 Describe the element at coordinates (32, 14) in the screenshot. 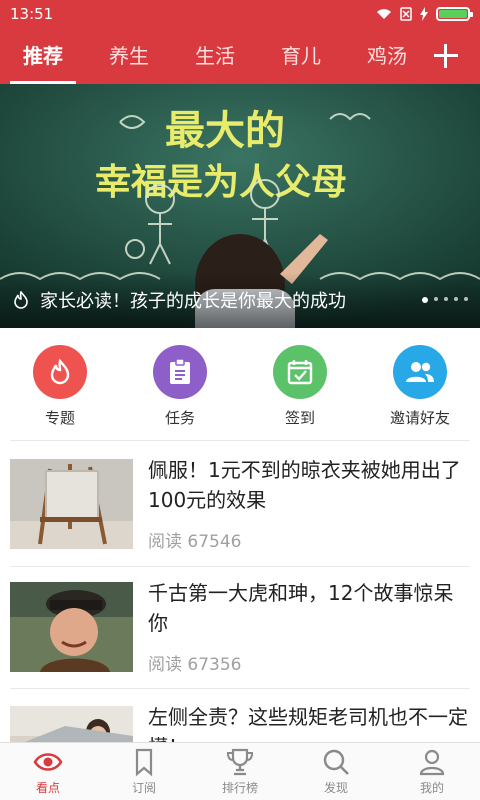

I see `status-time: 13:51` at that location.